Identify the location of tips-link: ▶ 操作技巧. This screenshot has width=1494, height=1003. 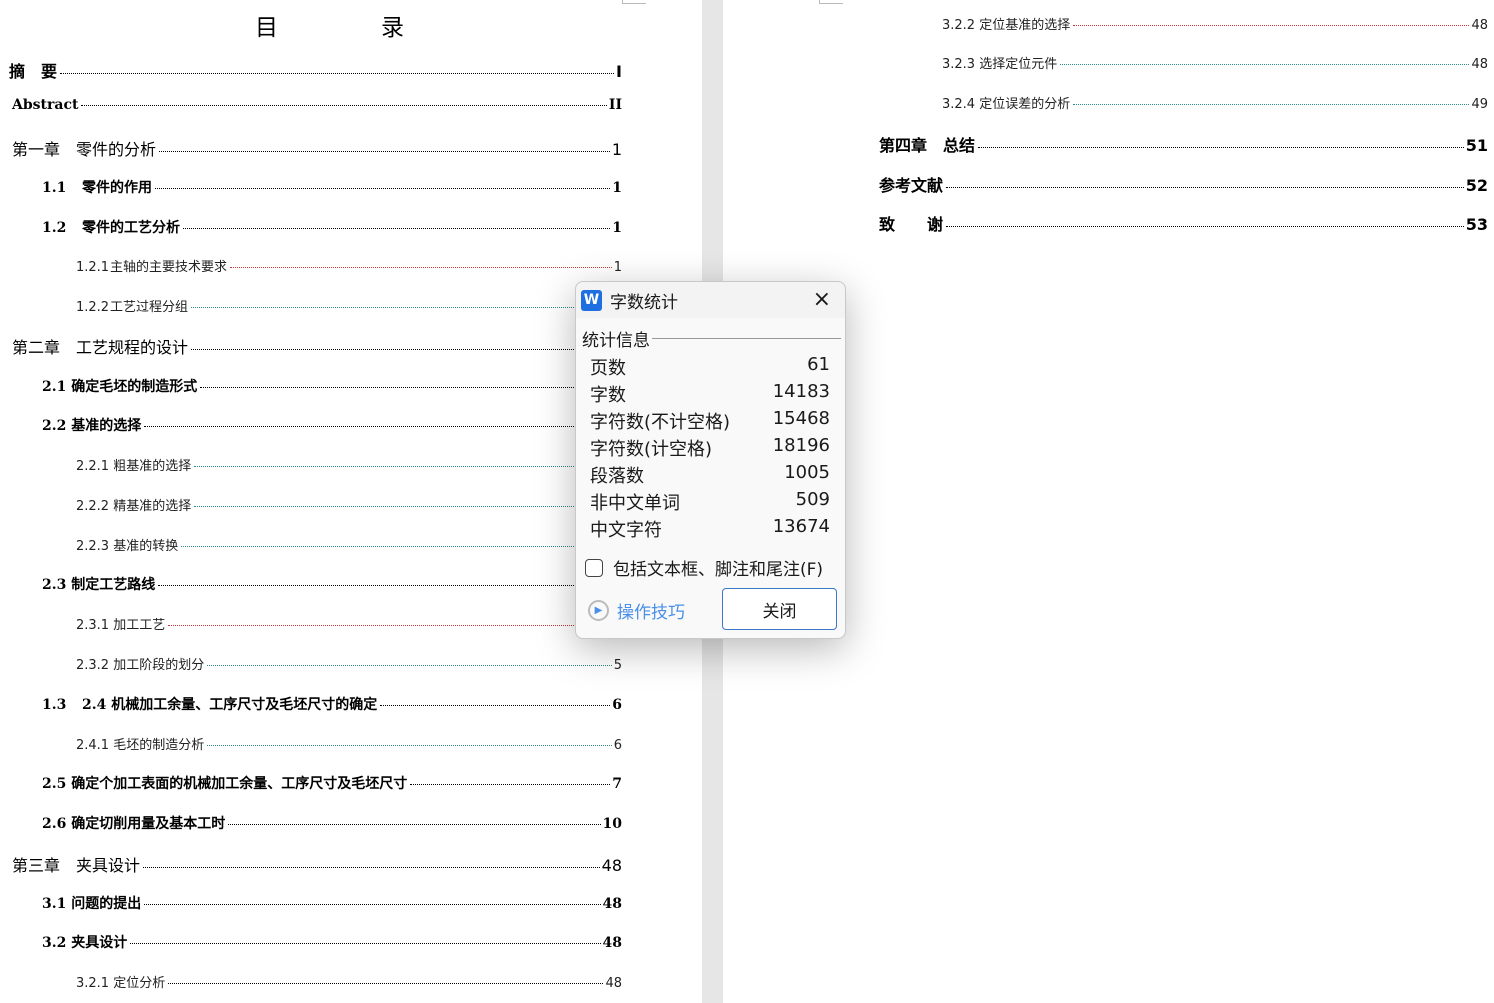
(636, 610).